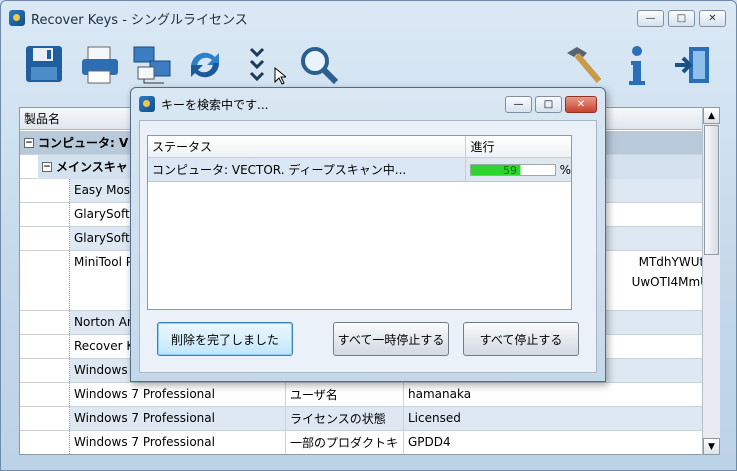  What do you see at coordinates (650, 18) in the screenshot?
I see `minimize-button: —` at bounding box center [650, 18].